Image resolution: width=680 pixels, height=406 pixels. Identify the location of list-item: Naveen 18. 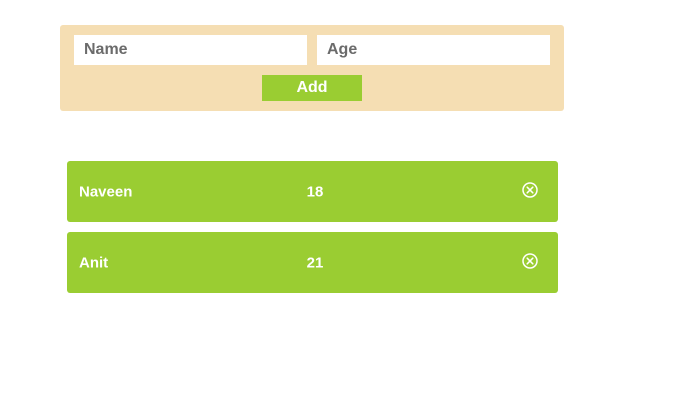
(312, 191).